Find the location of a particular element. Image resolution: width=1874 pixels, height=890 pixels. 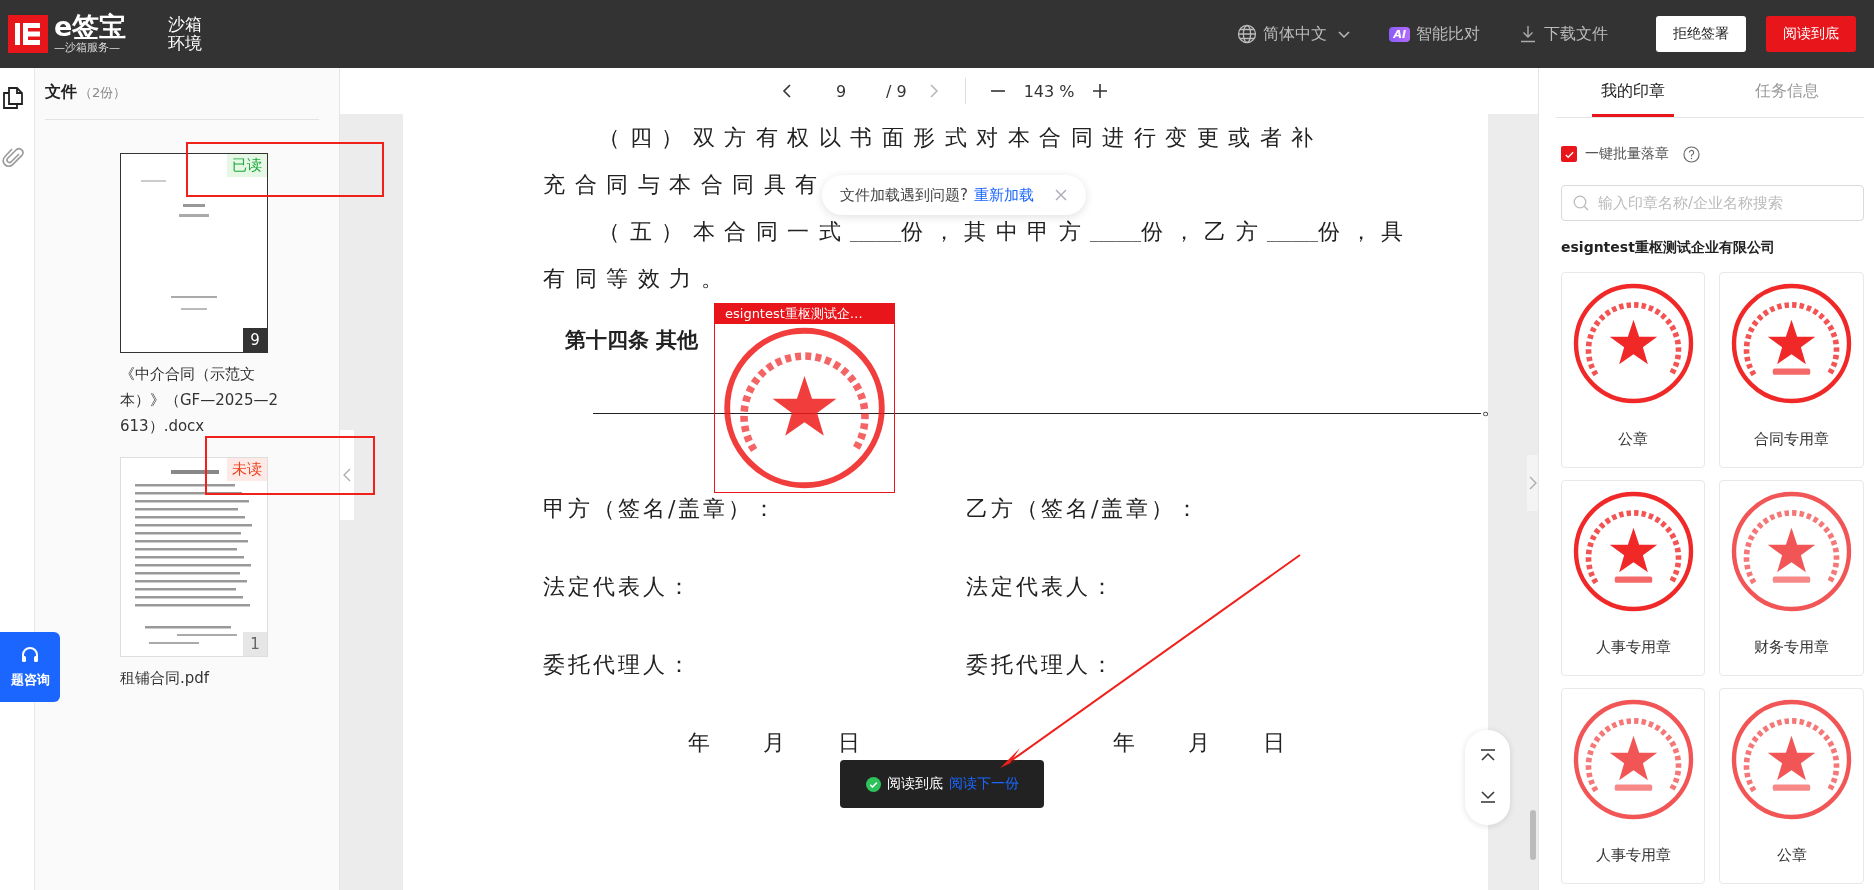

logo-subtitle: —沙箱服务— is located at coordinates (87, 48).